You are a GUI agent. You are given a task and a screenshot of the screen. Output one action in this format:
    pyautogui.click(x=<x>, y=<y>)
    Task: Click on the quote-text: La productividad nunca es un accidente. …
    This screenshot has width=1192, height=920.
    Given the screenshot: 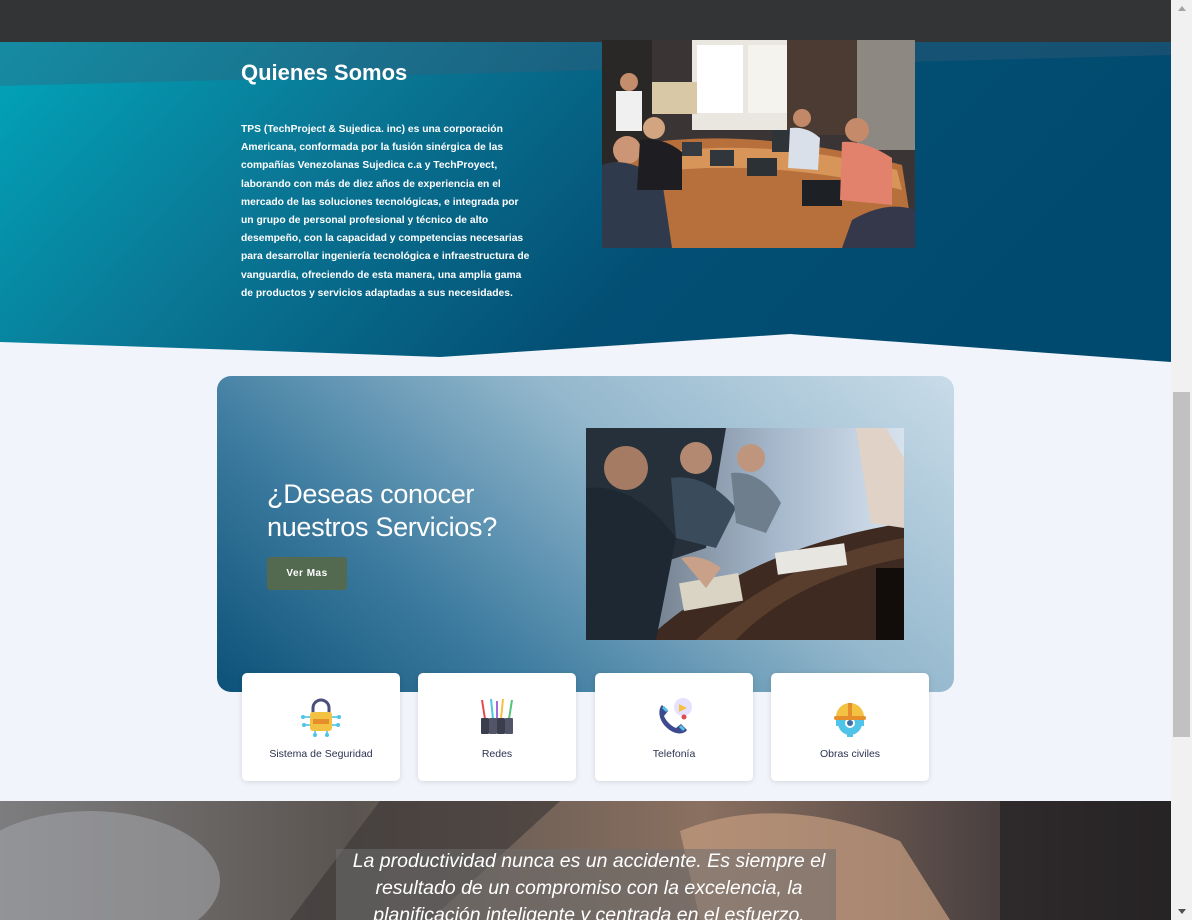 What is the action you would take?
    pyautogui.click(x=589, y=885)
    